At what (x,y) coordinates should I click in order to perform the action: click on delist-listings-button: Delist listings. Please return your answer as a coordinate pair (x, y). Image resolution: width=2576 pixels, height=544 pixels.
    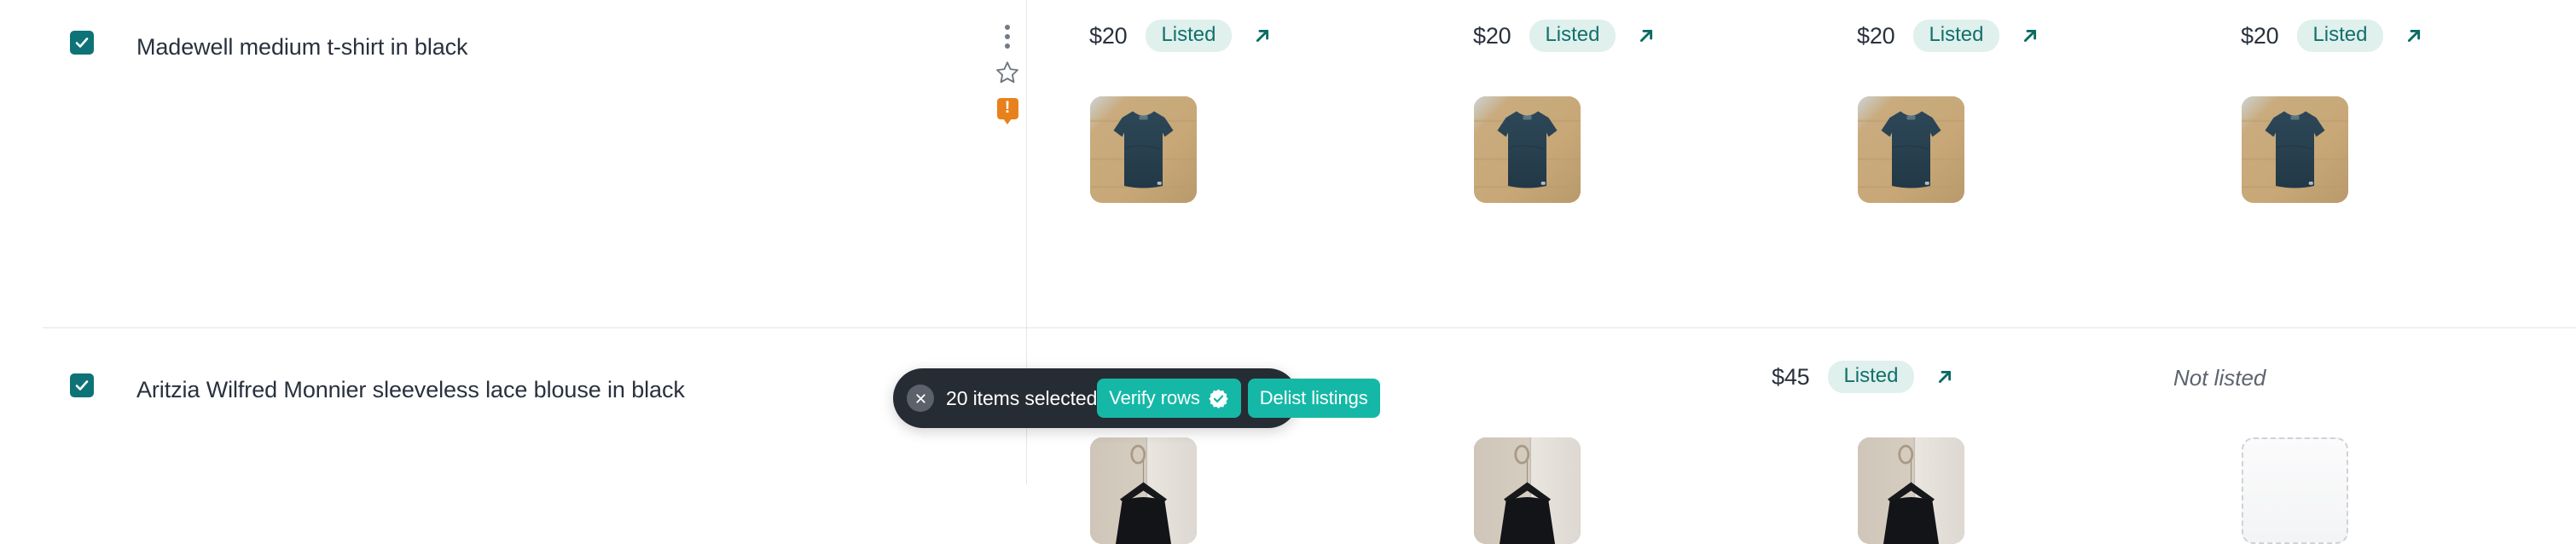
    Looking at the image, I should click on (1313, 399).